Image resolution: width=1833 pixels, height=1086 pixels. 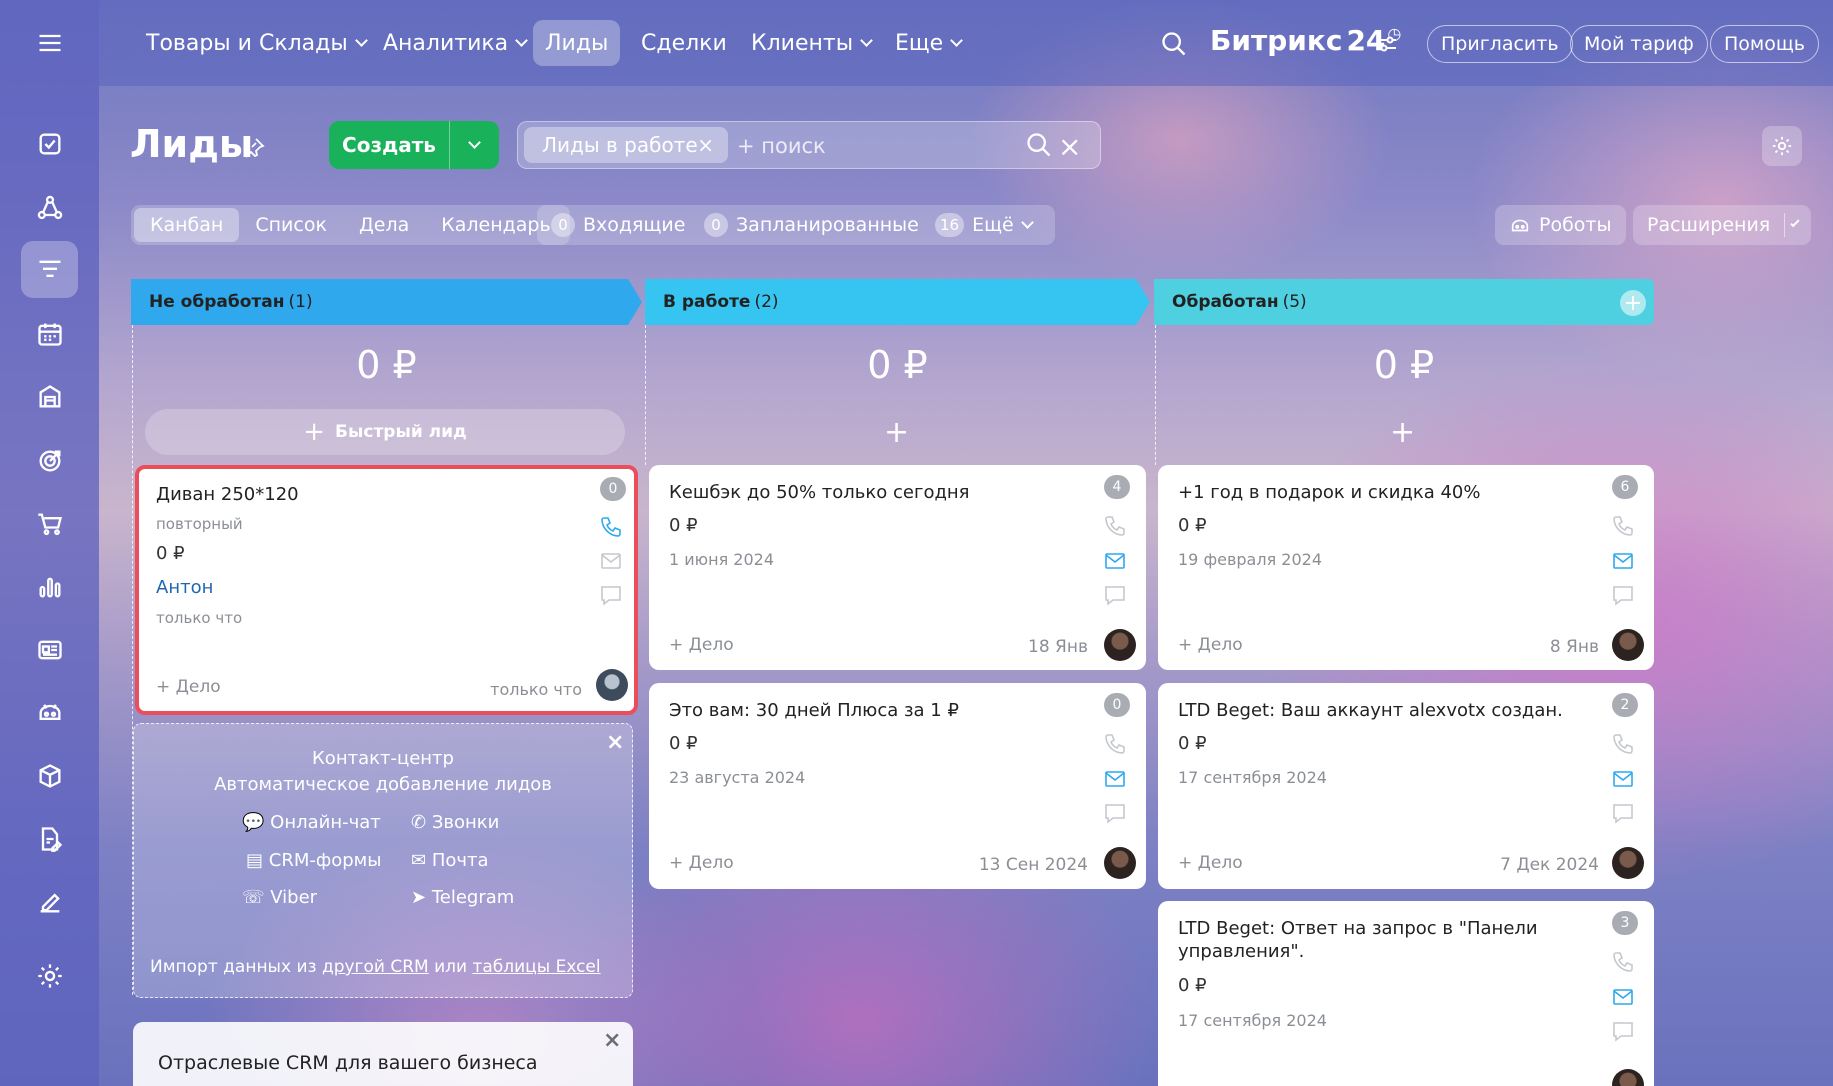 I want to click on leads-funnel-icon, so click(x=49, y=269).